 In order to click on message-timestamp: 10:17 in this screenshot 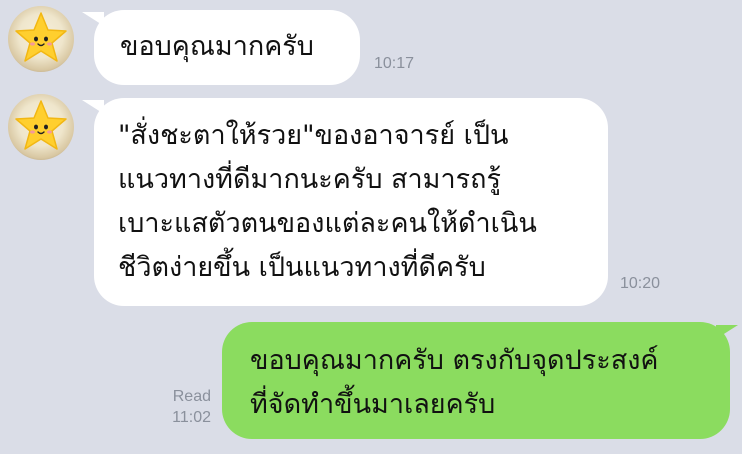, I will do `click(394, 63)`.